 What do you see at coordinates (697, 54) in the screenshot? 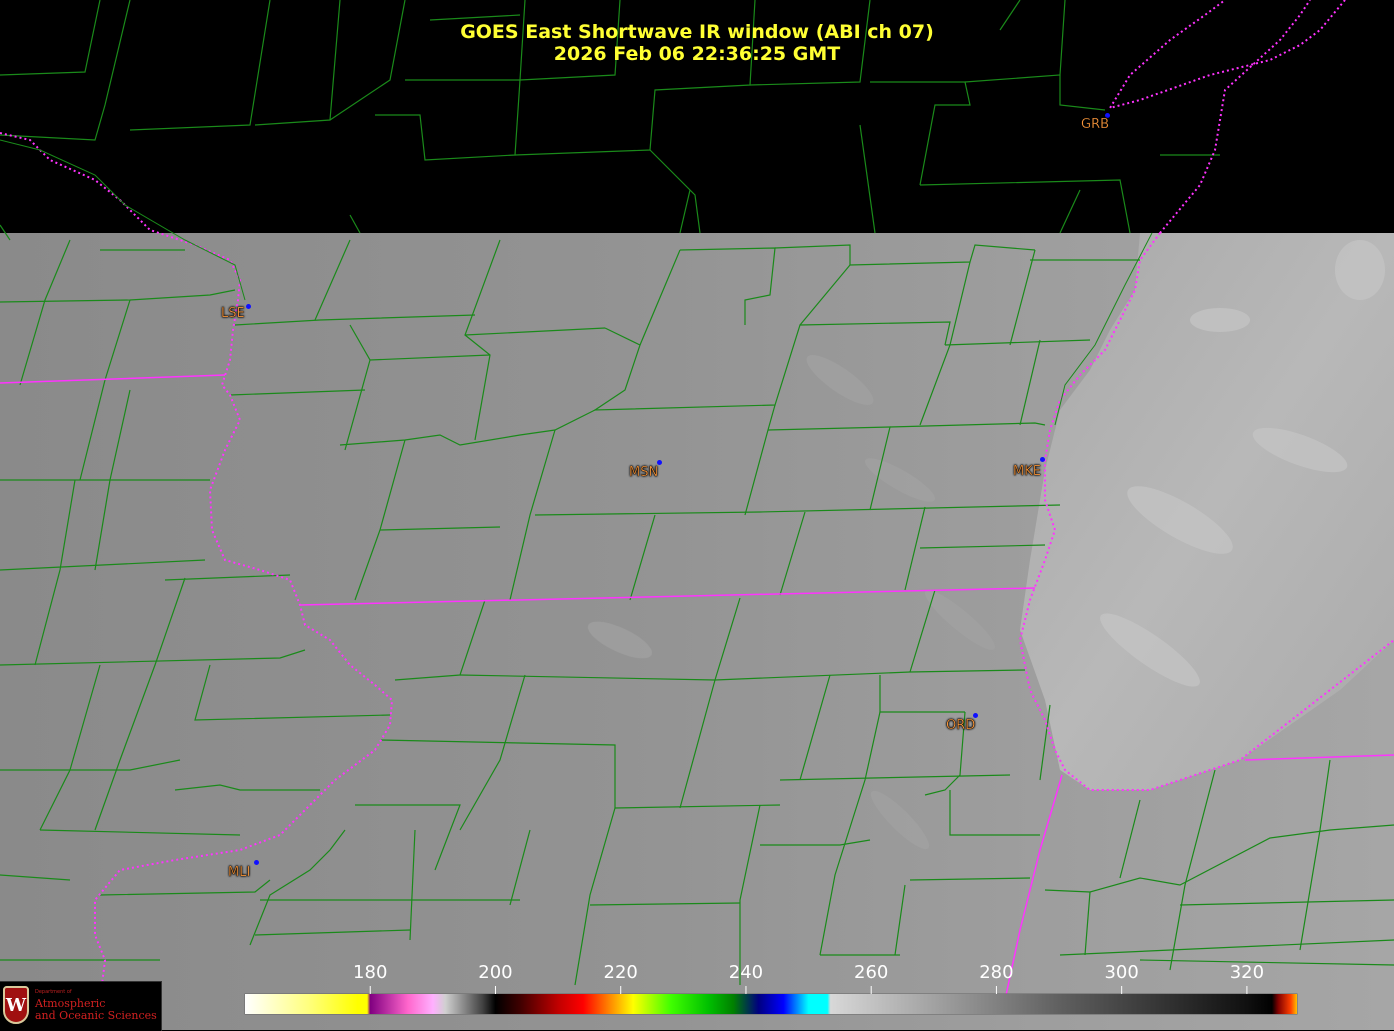
I see `map-timestamp: 2026 Feb 06 22:36:25 GMT` at bounding box center [697, 54].